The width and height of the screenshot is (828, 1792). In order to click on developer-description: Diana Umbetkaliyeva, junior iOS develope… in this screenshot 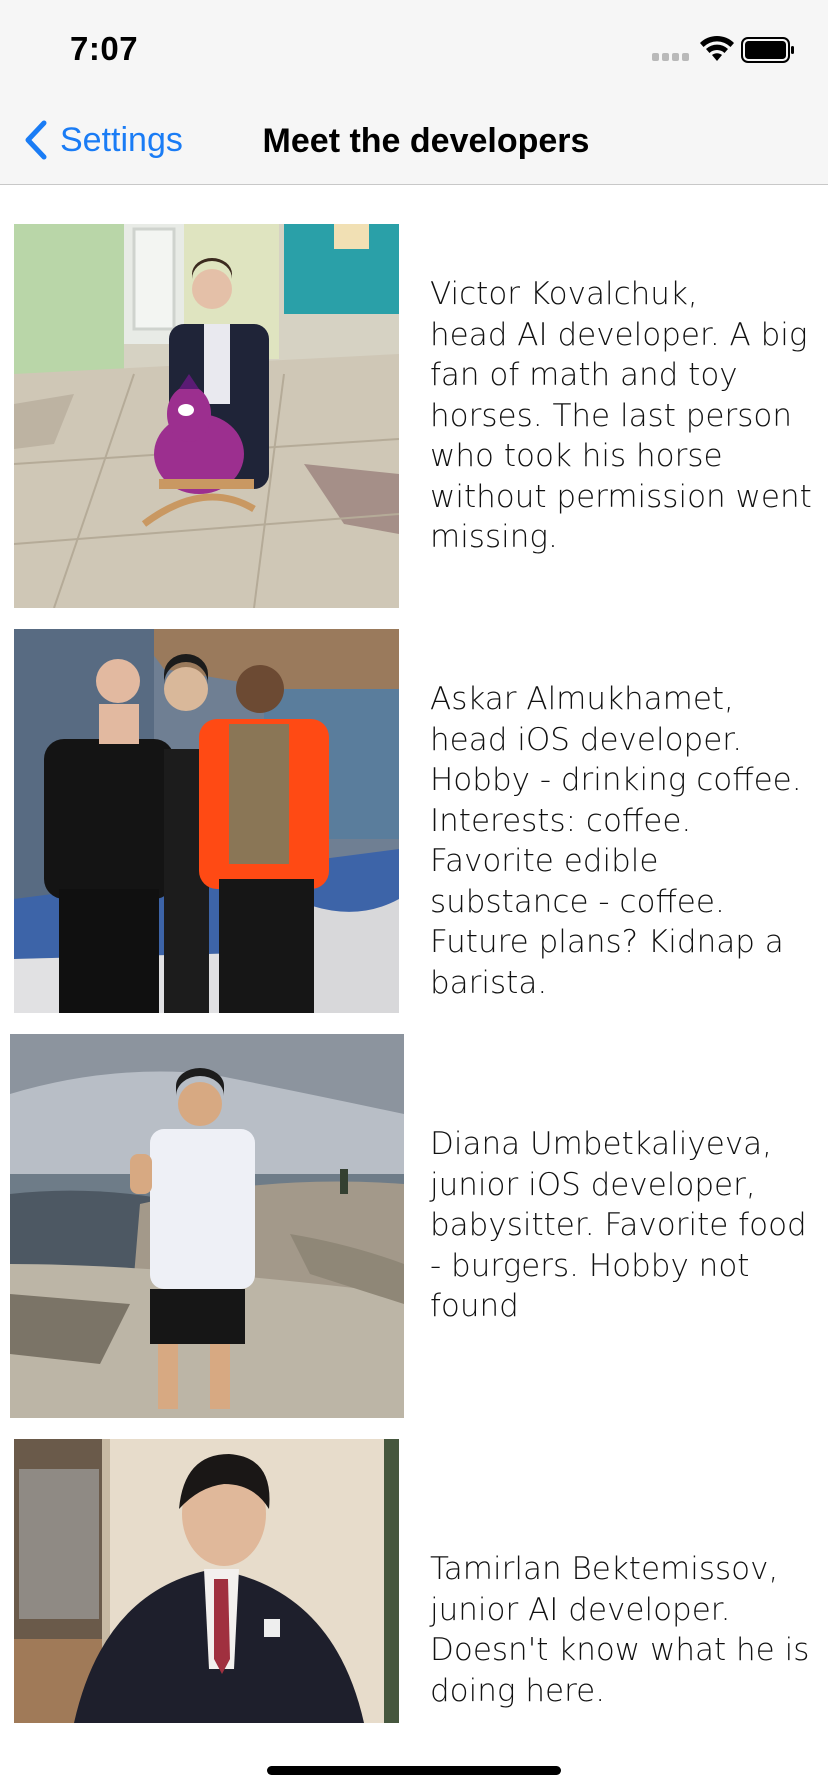, I will do `click(618, 1225)`.